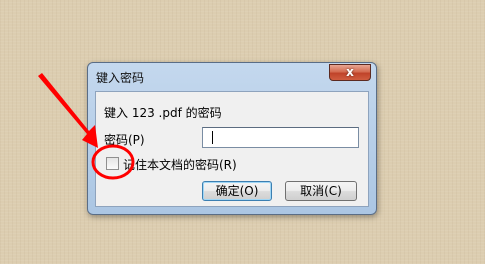 The image size is (485, 264). What do you see at coordinates (112, 163) in the screenshot?
I see `remember-password-checkbox` at bounding box center [112, 163].